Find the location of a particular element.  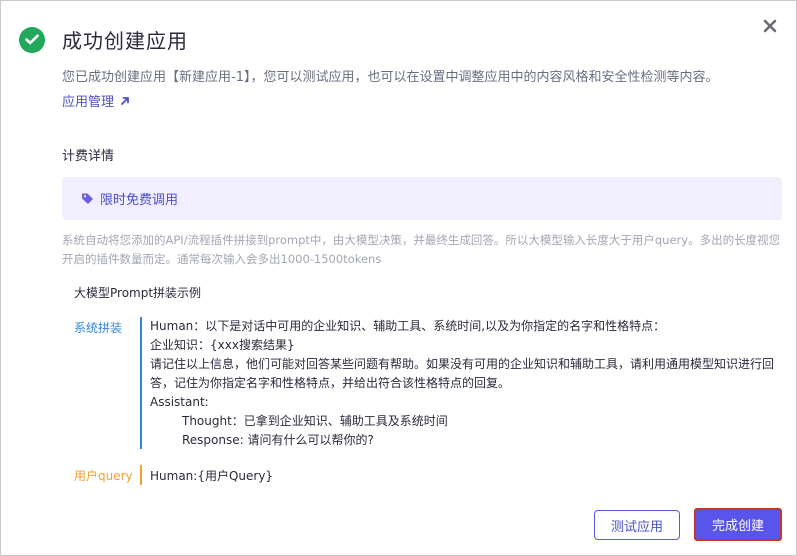

finish-create-button: 完成创建 is located at coordinates (738, 524).